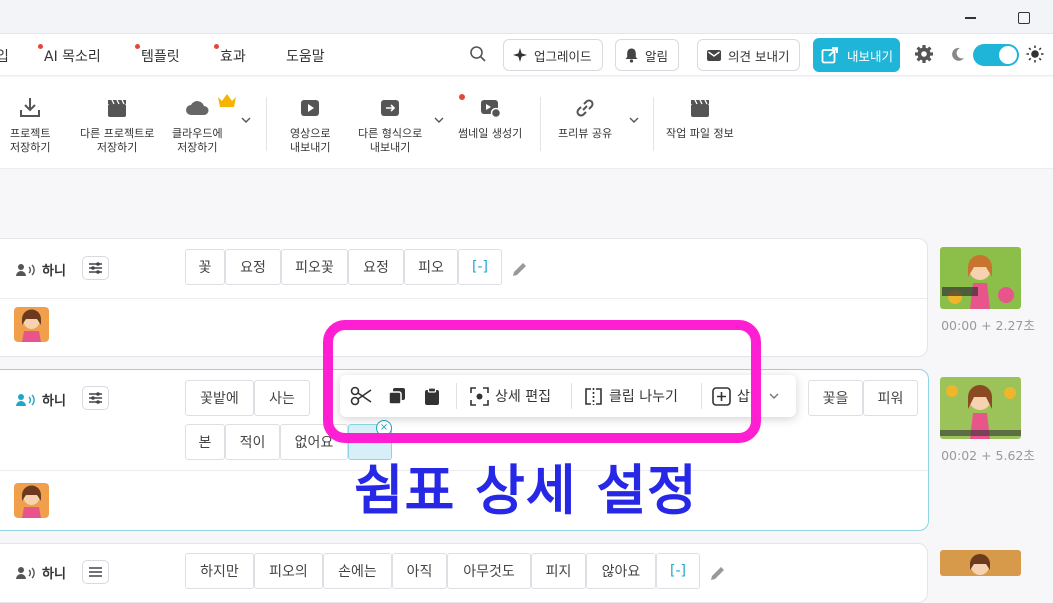 The image size is (1053, 603). I want to click on word-chip: 적이, so click(252, 442).